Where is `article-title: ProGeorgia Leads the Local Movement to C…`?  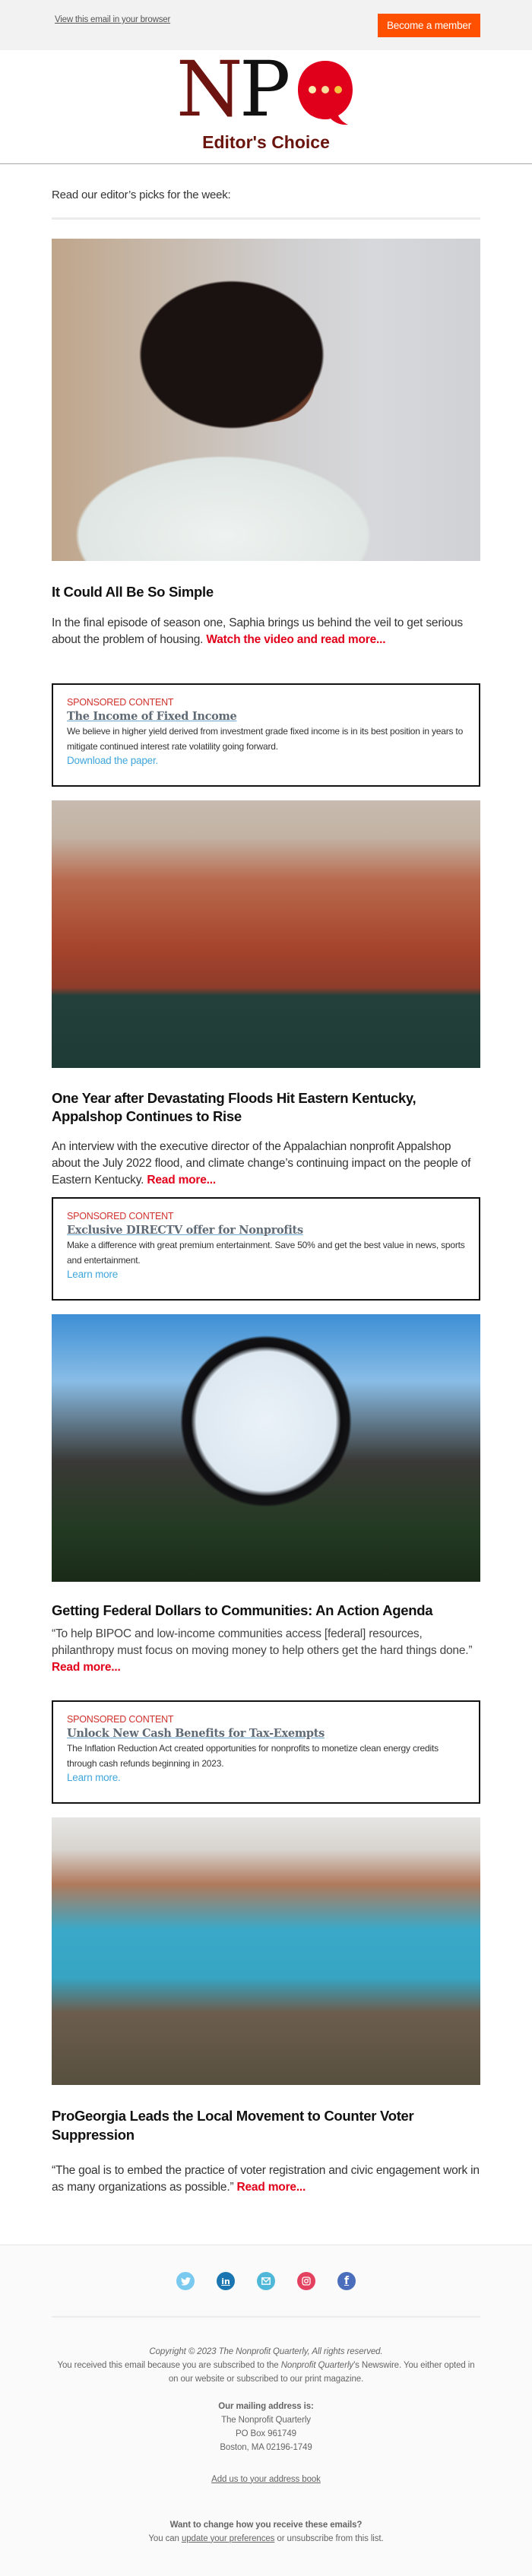 article-title: ProGeorgia Leads the Local Movement to C… is located at coordinates (266, 2125).